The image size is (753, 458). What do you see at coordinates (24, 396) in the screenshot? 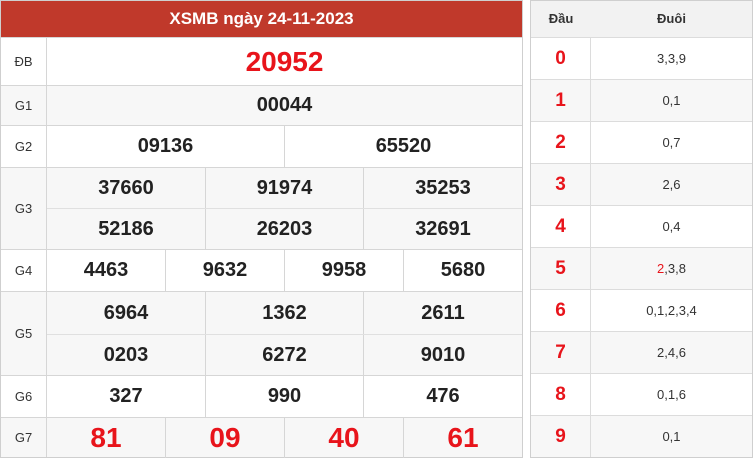
I see `row-label-g6: G6` at bounding box center [24, 396].